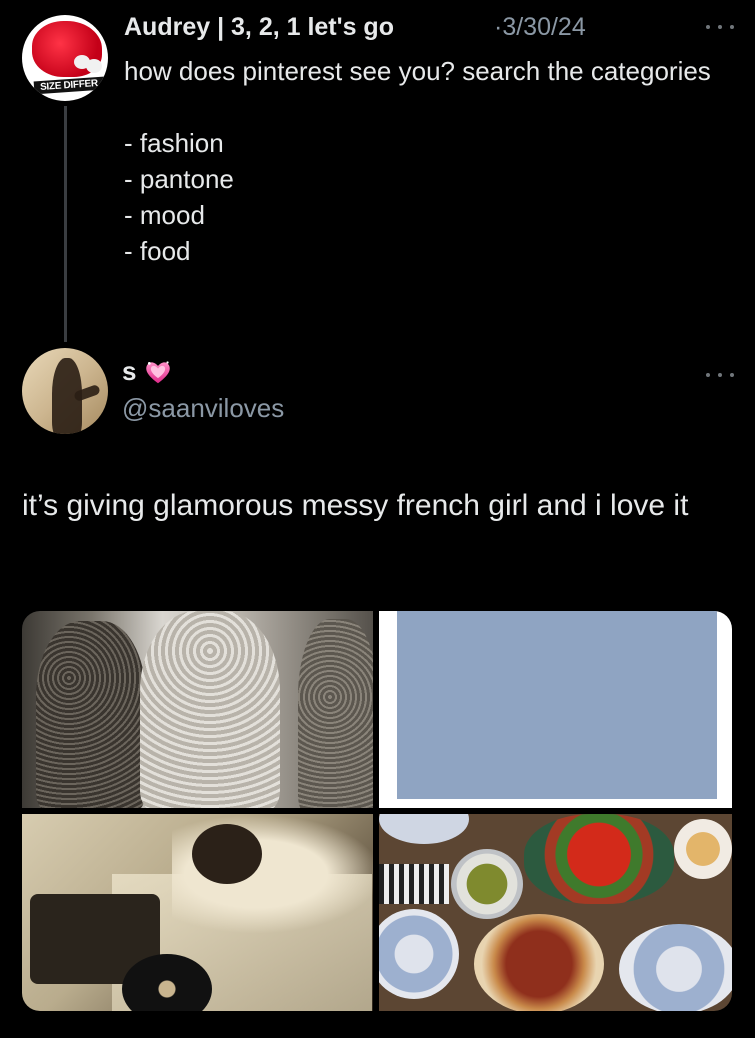  What do you see at coordinates (227, 854) in the screenshot?
I see `hair-shape` at bounding box center [227, 854].